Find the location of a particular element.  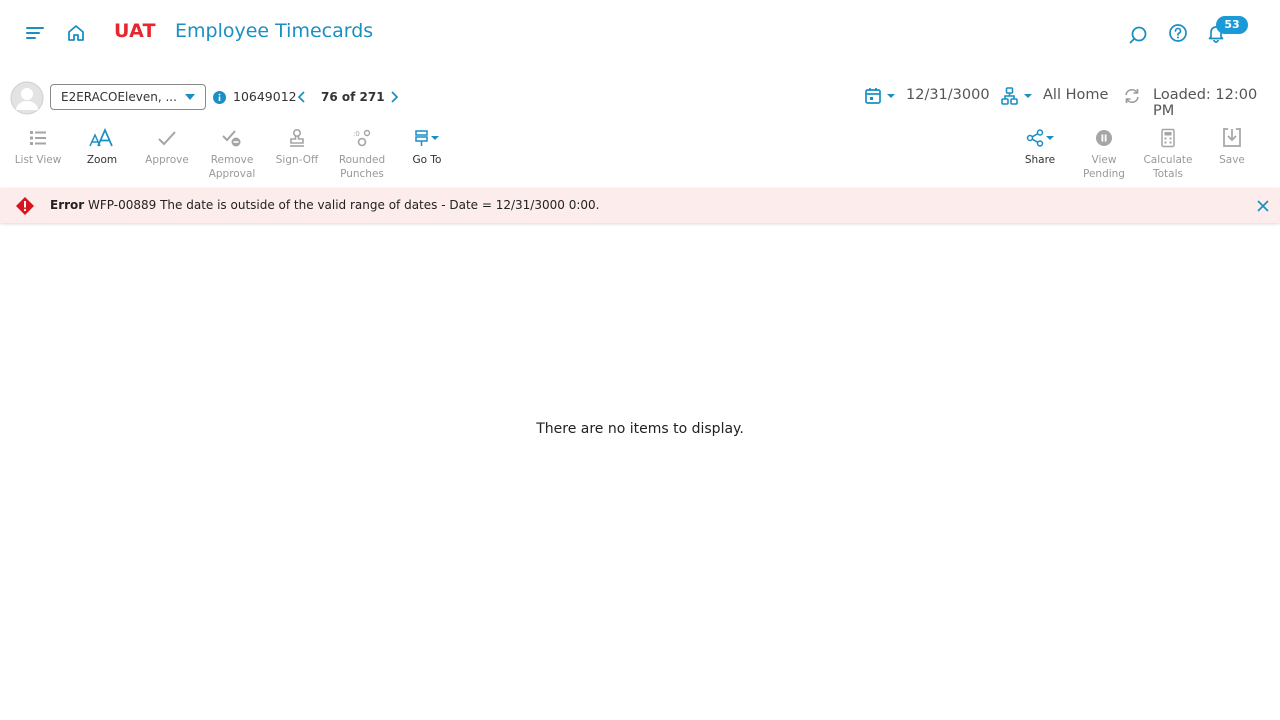

stamp-icon is located at coordinates (297, 138).